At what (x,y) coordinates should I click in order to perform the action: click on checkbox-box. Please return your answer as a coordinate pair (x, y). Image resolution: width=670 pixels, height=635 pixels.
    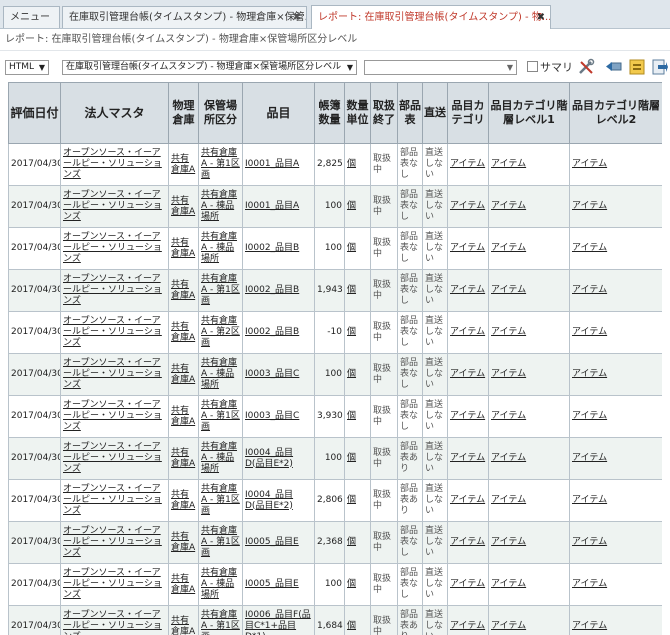
    Looking at the image, I should click on (532, 66).